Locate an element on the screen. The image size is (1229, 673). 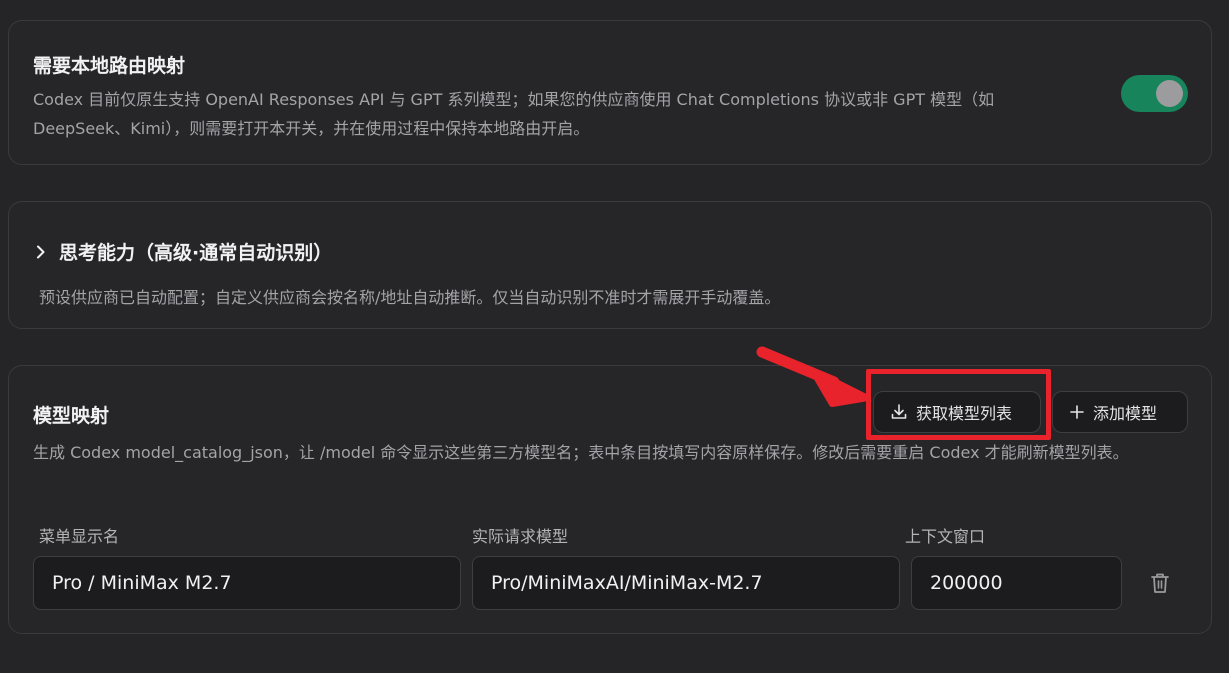
add-model-button: 添加模型 is located at coordinates (1120, 412).